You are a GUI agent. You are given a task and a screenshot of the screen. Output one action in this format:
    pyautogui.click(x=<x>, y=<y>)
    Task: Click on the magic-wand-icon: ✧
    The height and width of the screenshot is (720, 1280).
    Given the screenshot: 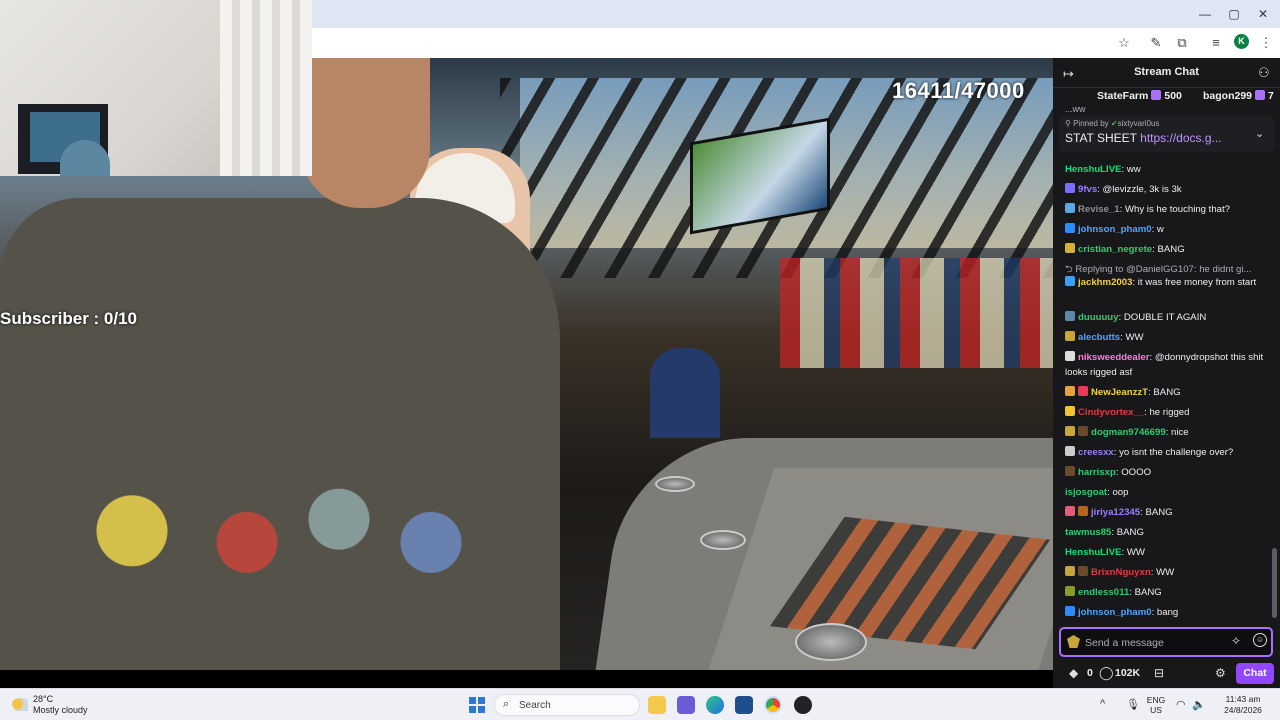 What is the action you would take?
    pyautogui.click(x=1236, y=641)
    